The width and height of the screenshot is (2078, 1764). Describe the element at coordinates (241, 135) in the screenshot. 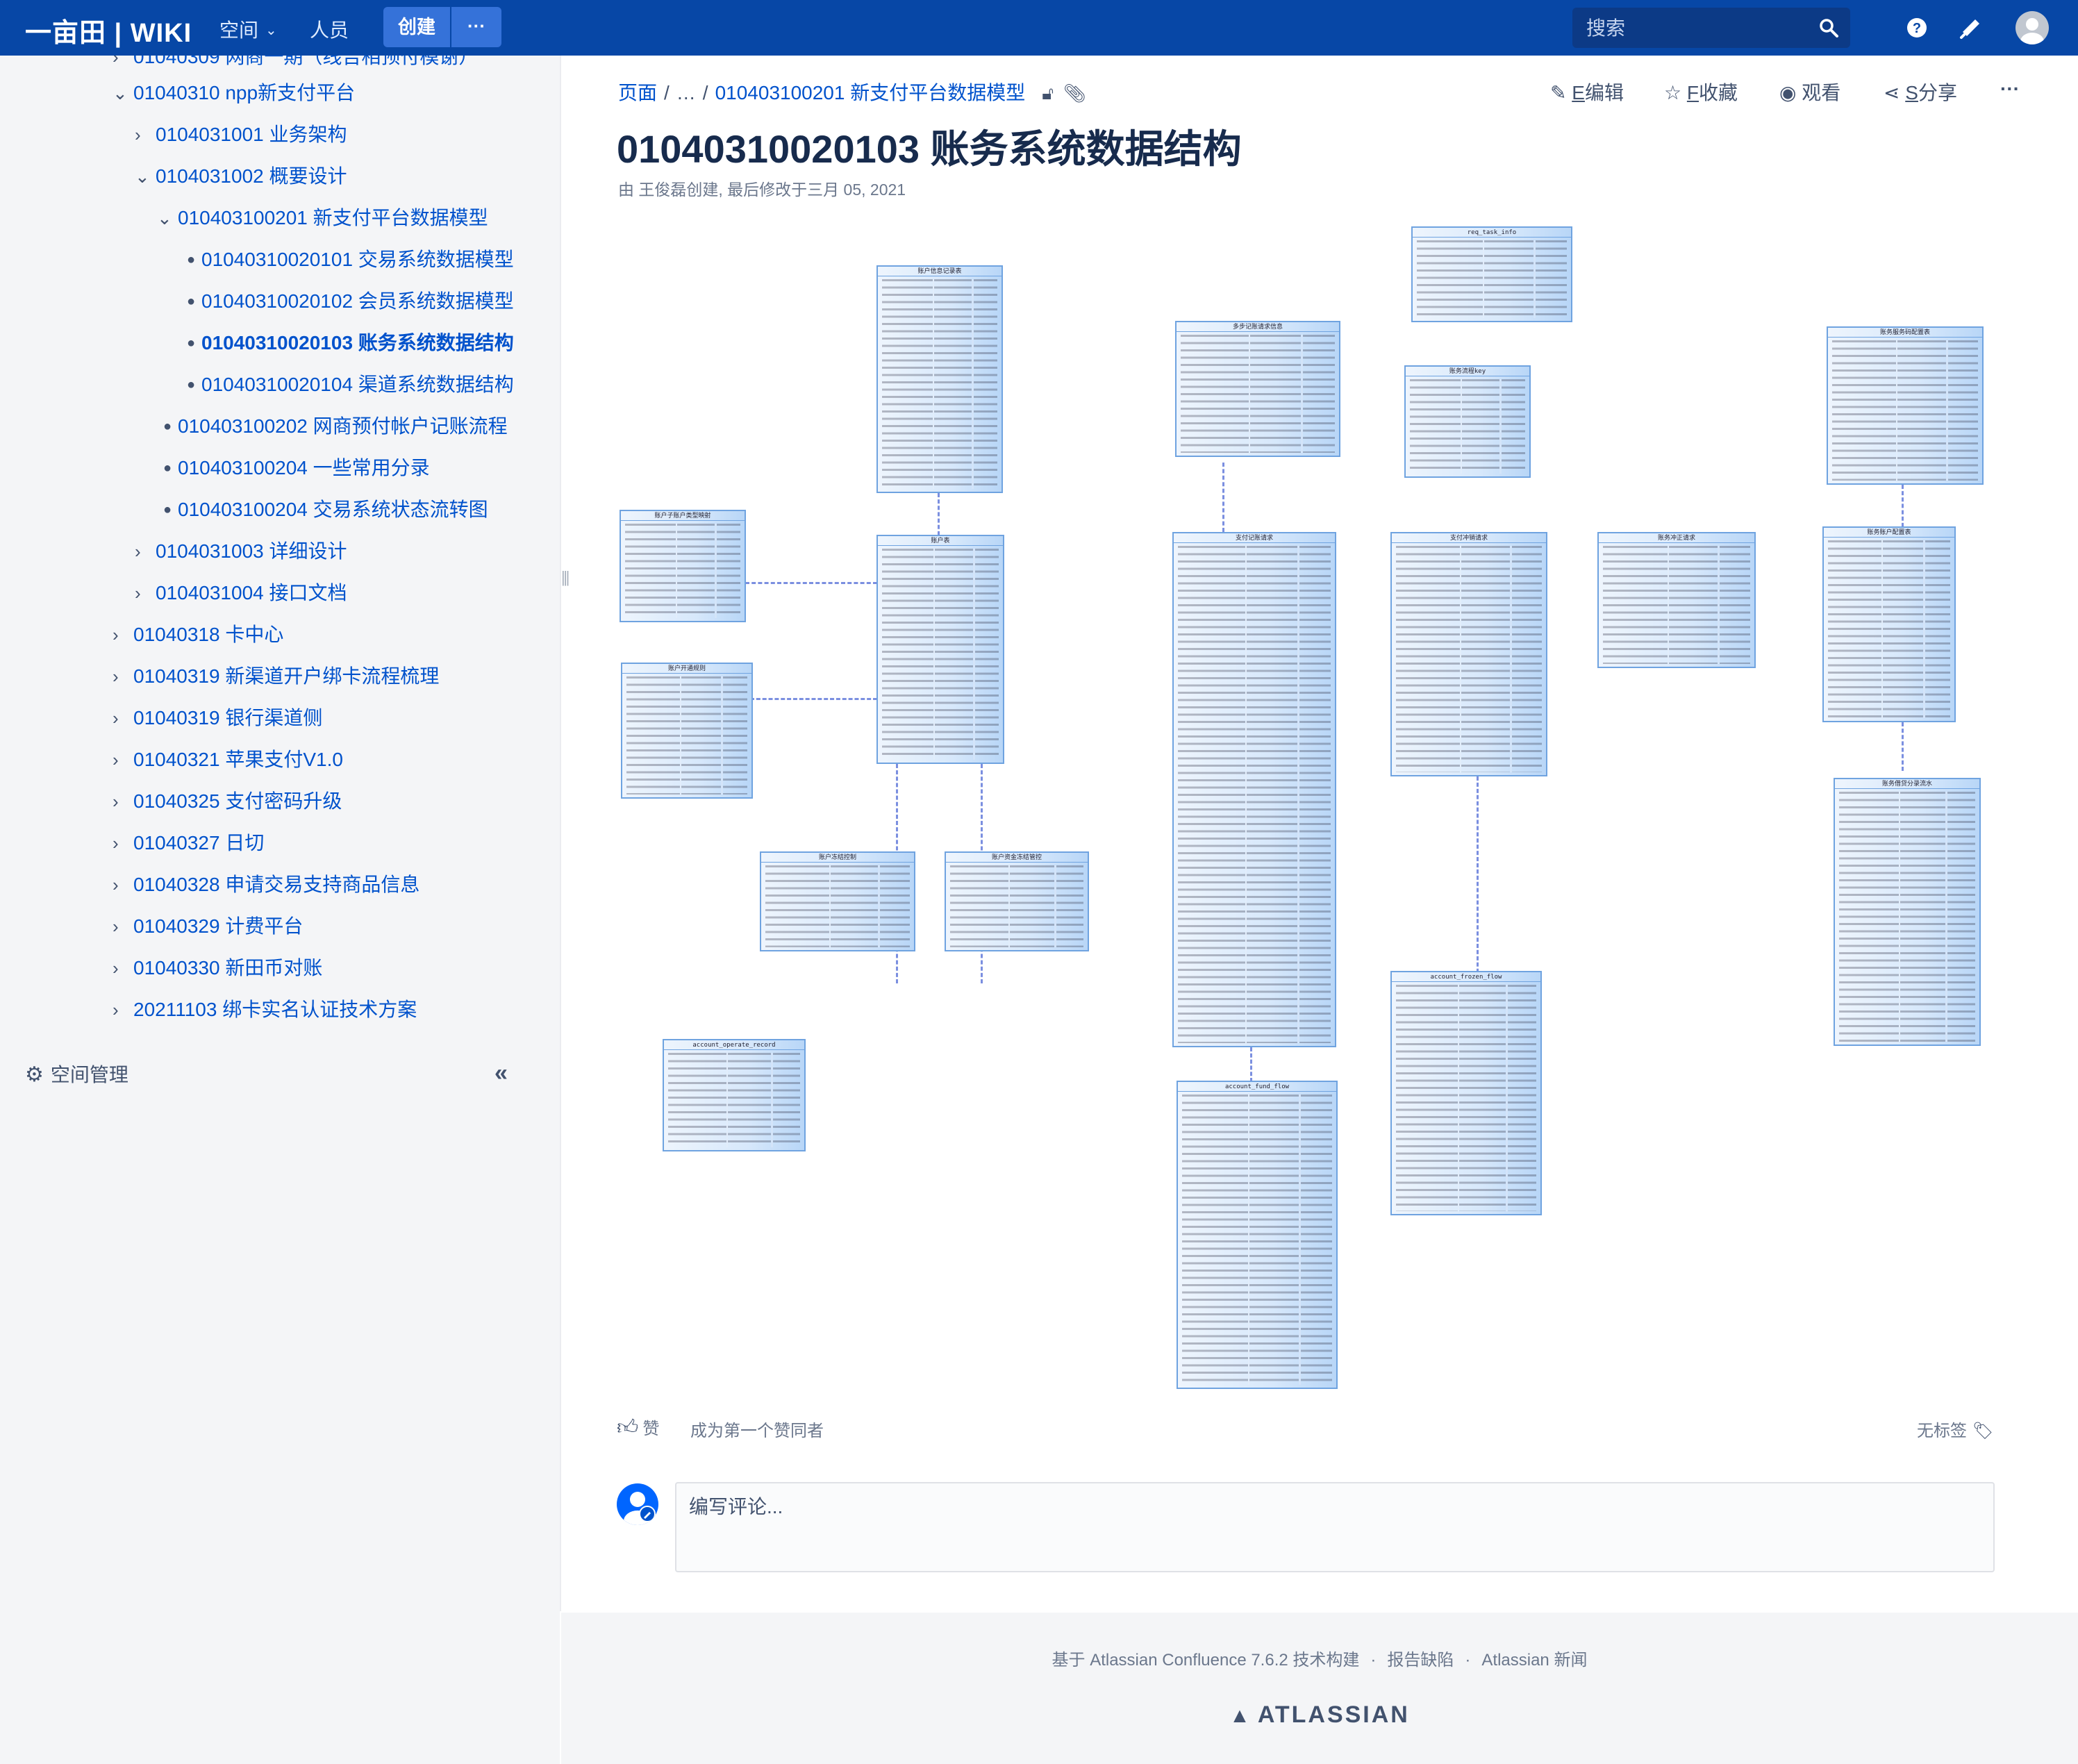

I see `tree-item: › 0104031001 业务架构` at that location.